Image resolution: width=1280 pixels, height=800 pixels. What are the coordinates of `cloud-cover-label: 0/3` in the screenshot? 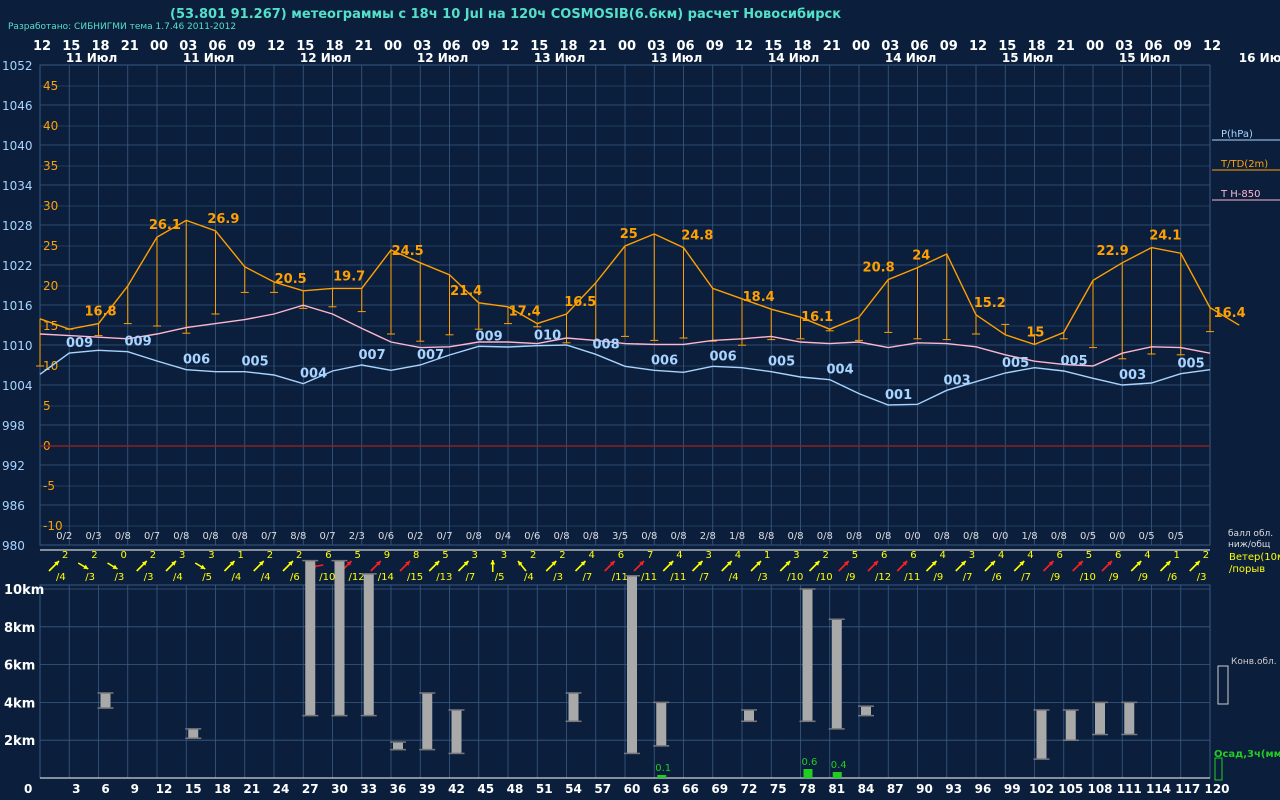 It's located at (94, 536).